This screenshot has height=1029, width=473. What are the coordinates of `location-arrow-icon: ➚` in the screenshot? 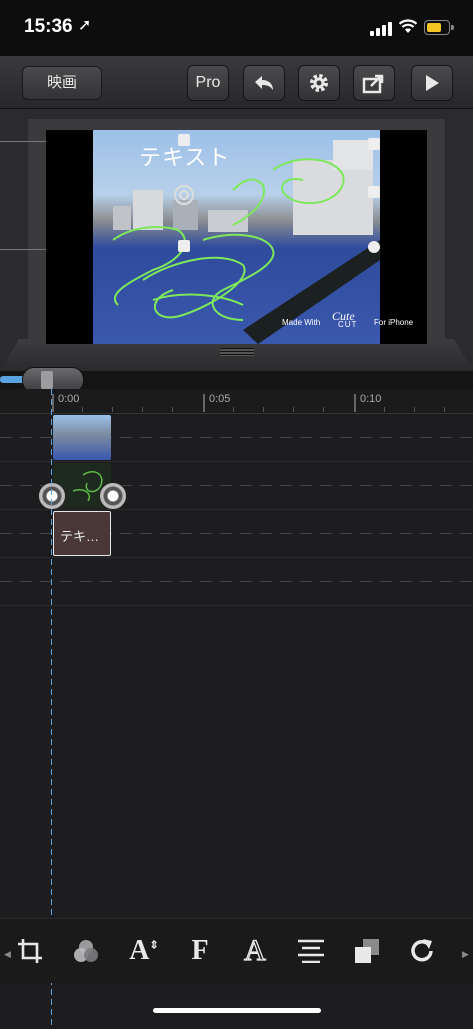 It's located at (85, 25).